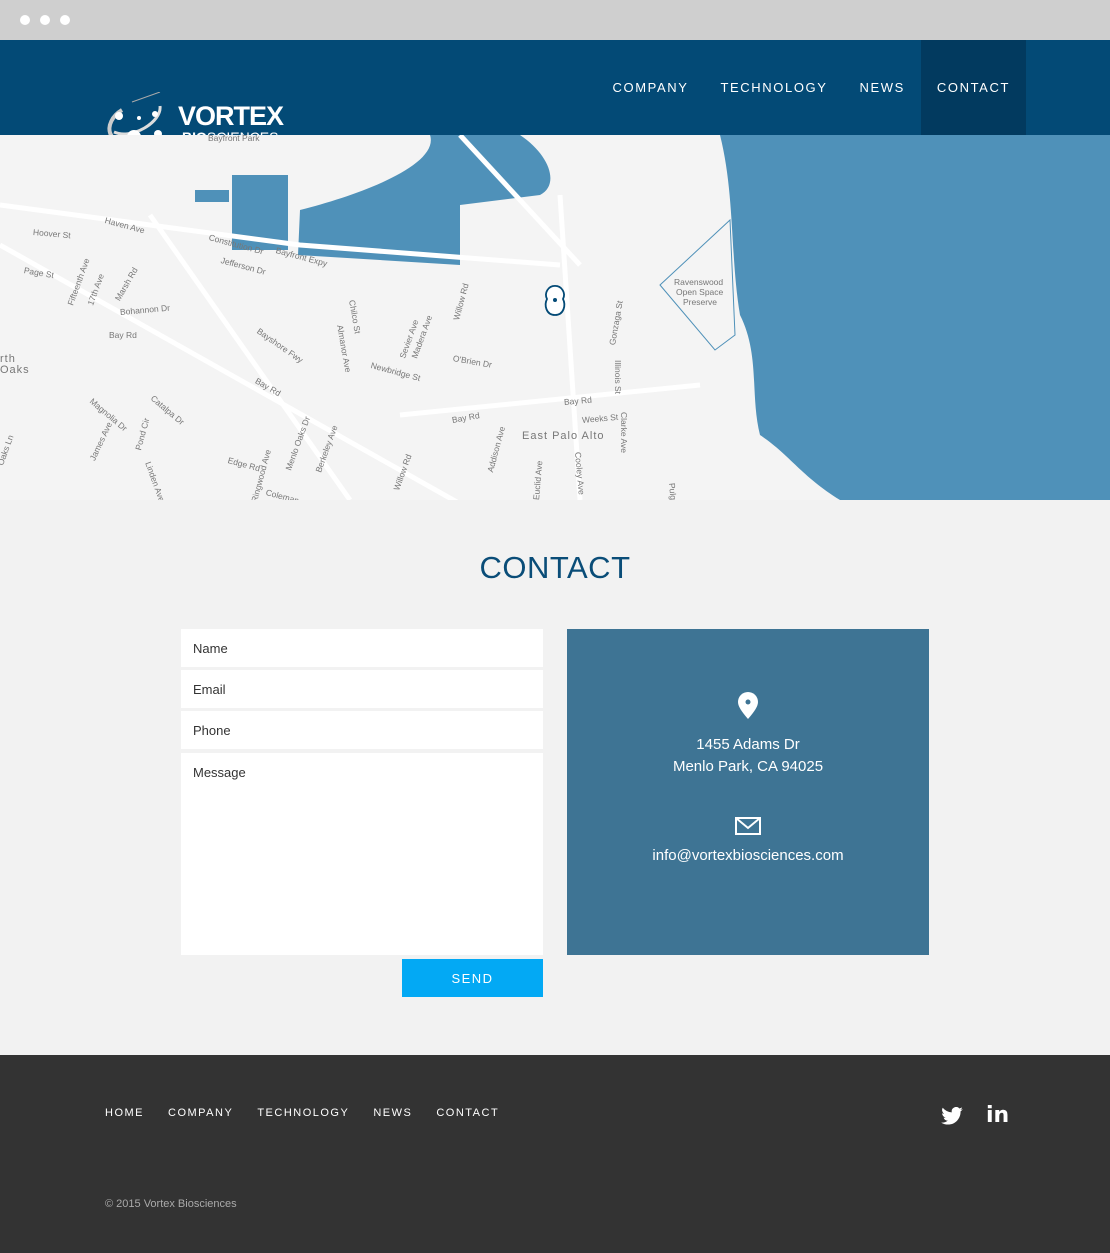 This screenshot has height=1253, width=1110. I want to click on map-label: Preserve, so click(700, 302).